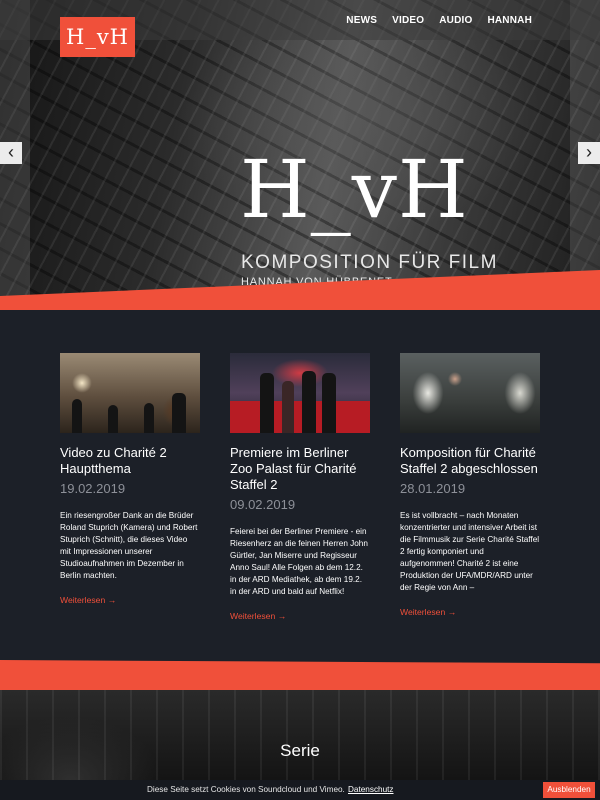  Describe the element at coordinates (589, 153) in the screenshot. I see `chevron-right-icon: ›` at that location.